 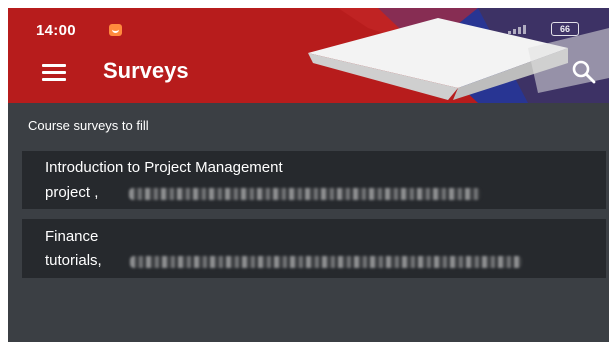 What do you see at coordinates (584, 72) in the screenshot?
I see `search-icon` at bounding box center [584, 72].